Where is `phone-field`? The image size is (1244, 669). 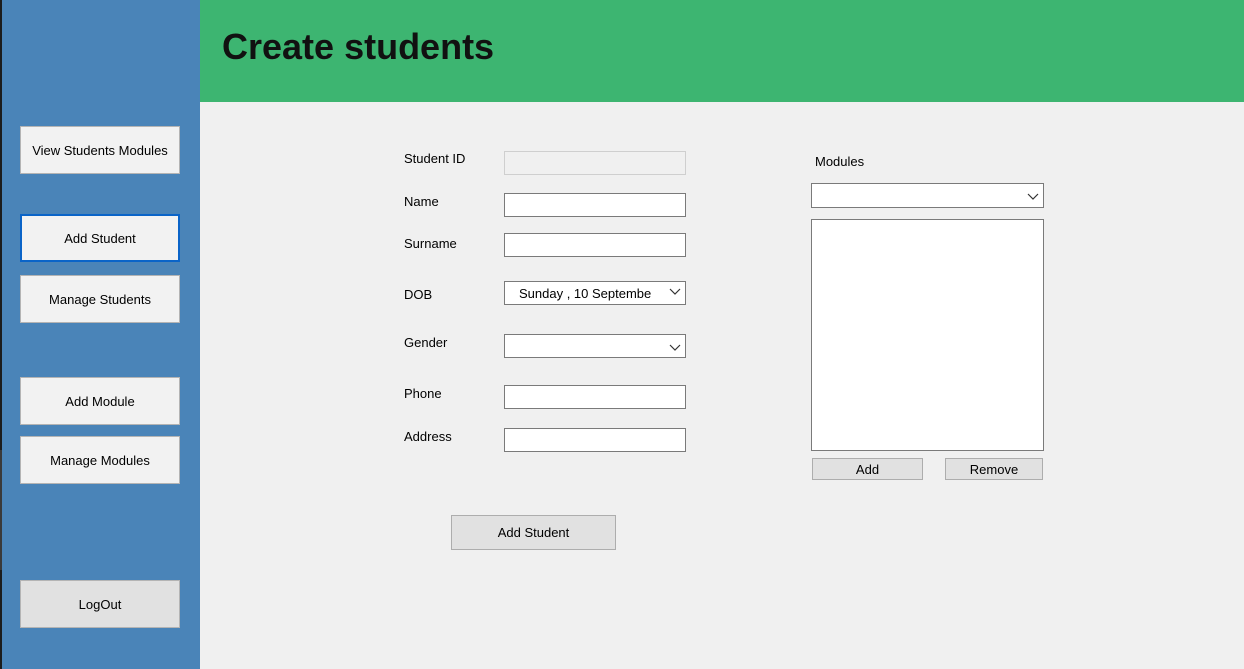
phone-field is located at coordinates (595, 397).